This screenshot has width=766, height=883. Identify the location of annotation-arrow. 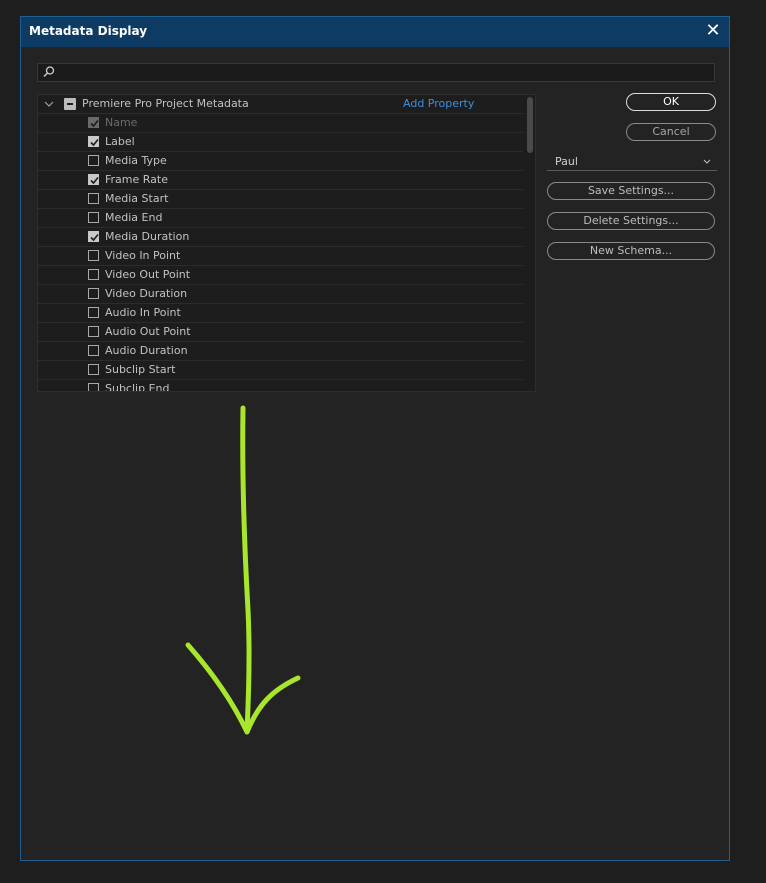
(243, 570).